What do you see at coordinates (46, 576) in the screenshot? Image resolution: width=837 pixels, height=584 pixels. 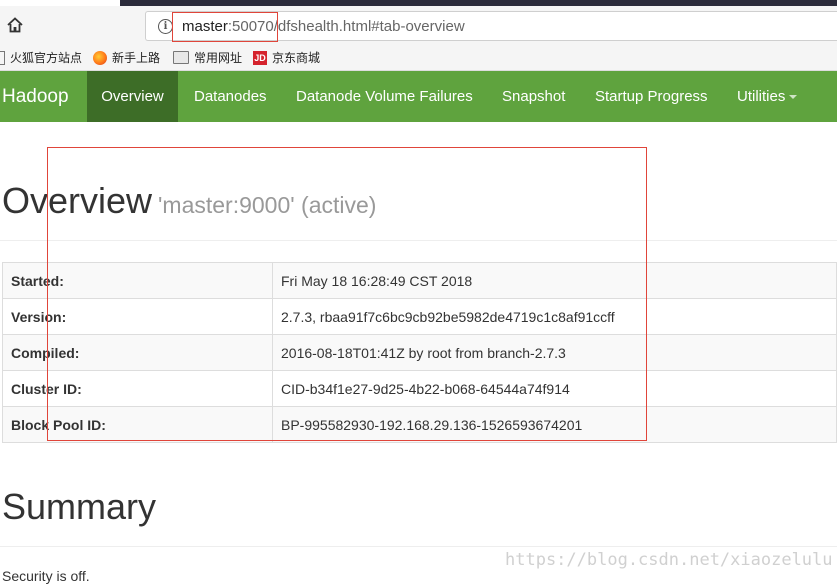 I see `security-status: Security is off.` at bounding box center [46, 576].